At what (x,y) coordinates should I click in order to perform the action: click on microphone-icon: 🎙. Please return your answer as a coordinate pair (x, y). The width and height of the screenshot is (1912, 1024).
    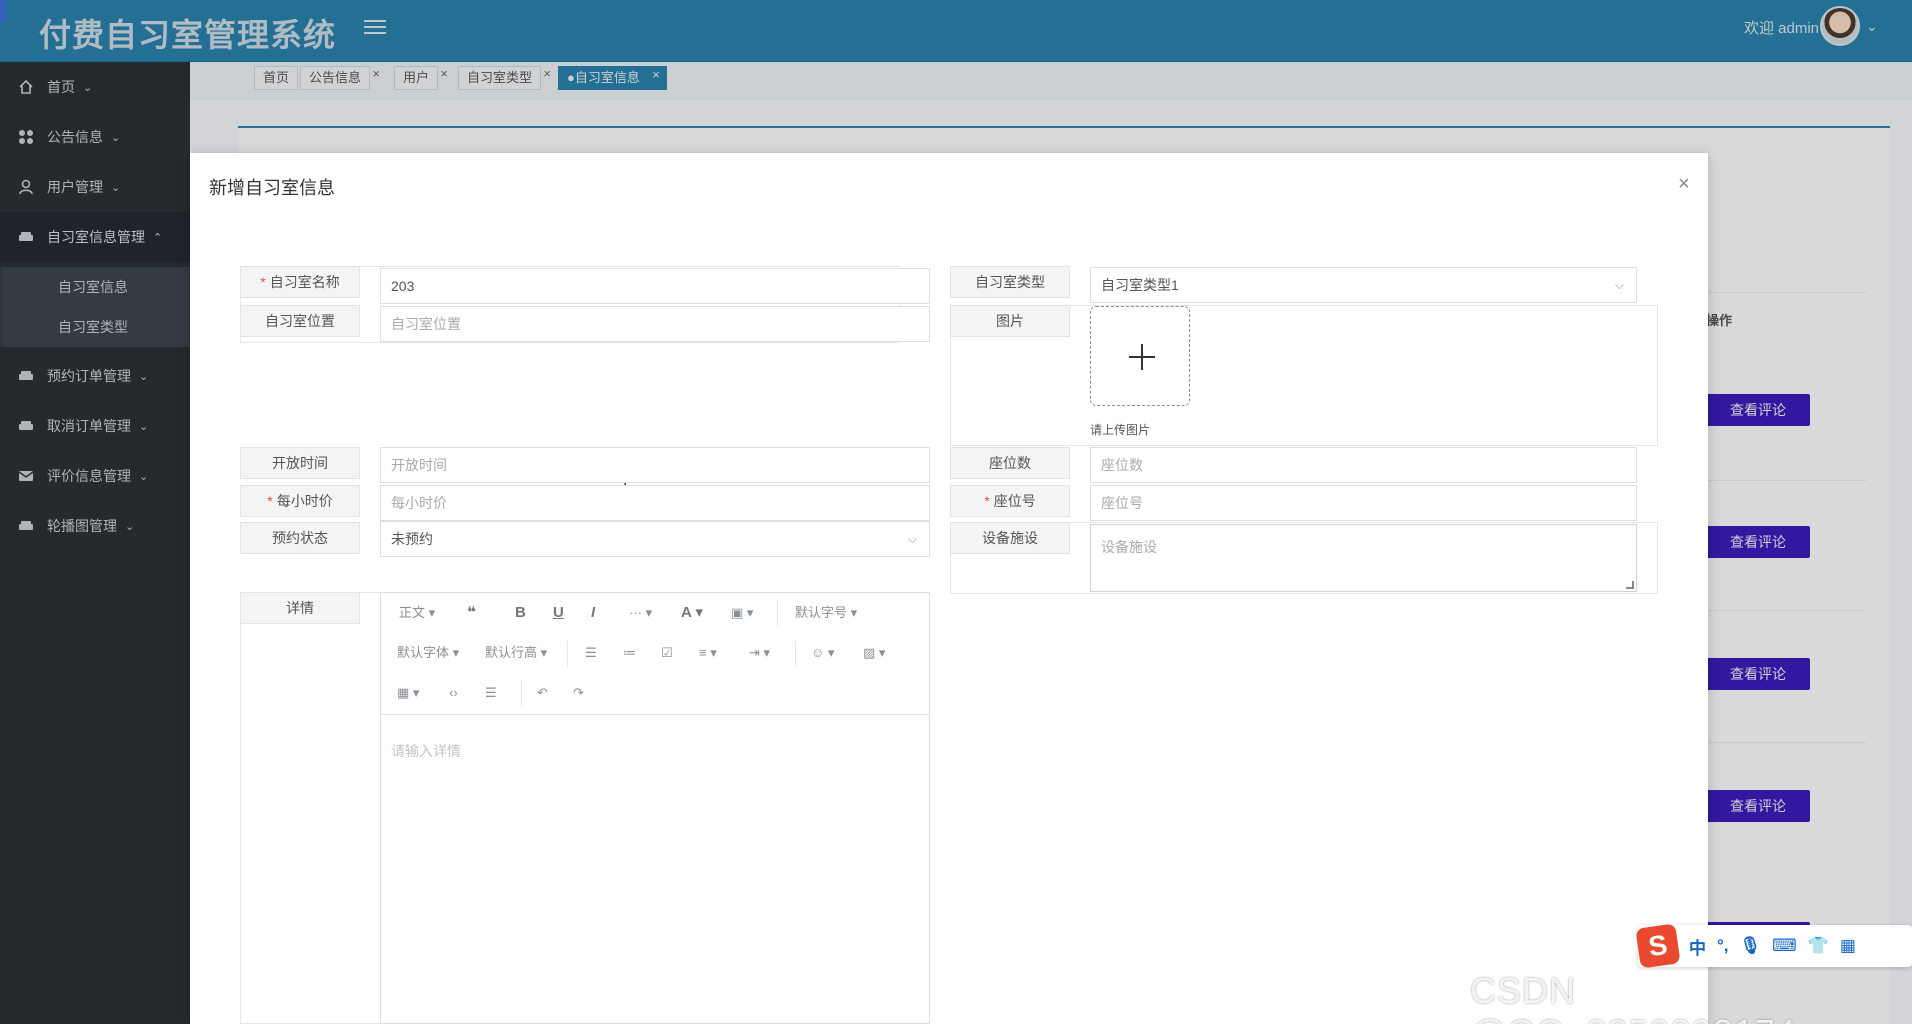
    Looking at the image, I should click on (1751, 946).